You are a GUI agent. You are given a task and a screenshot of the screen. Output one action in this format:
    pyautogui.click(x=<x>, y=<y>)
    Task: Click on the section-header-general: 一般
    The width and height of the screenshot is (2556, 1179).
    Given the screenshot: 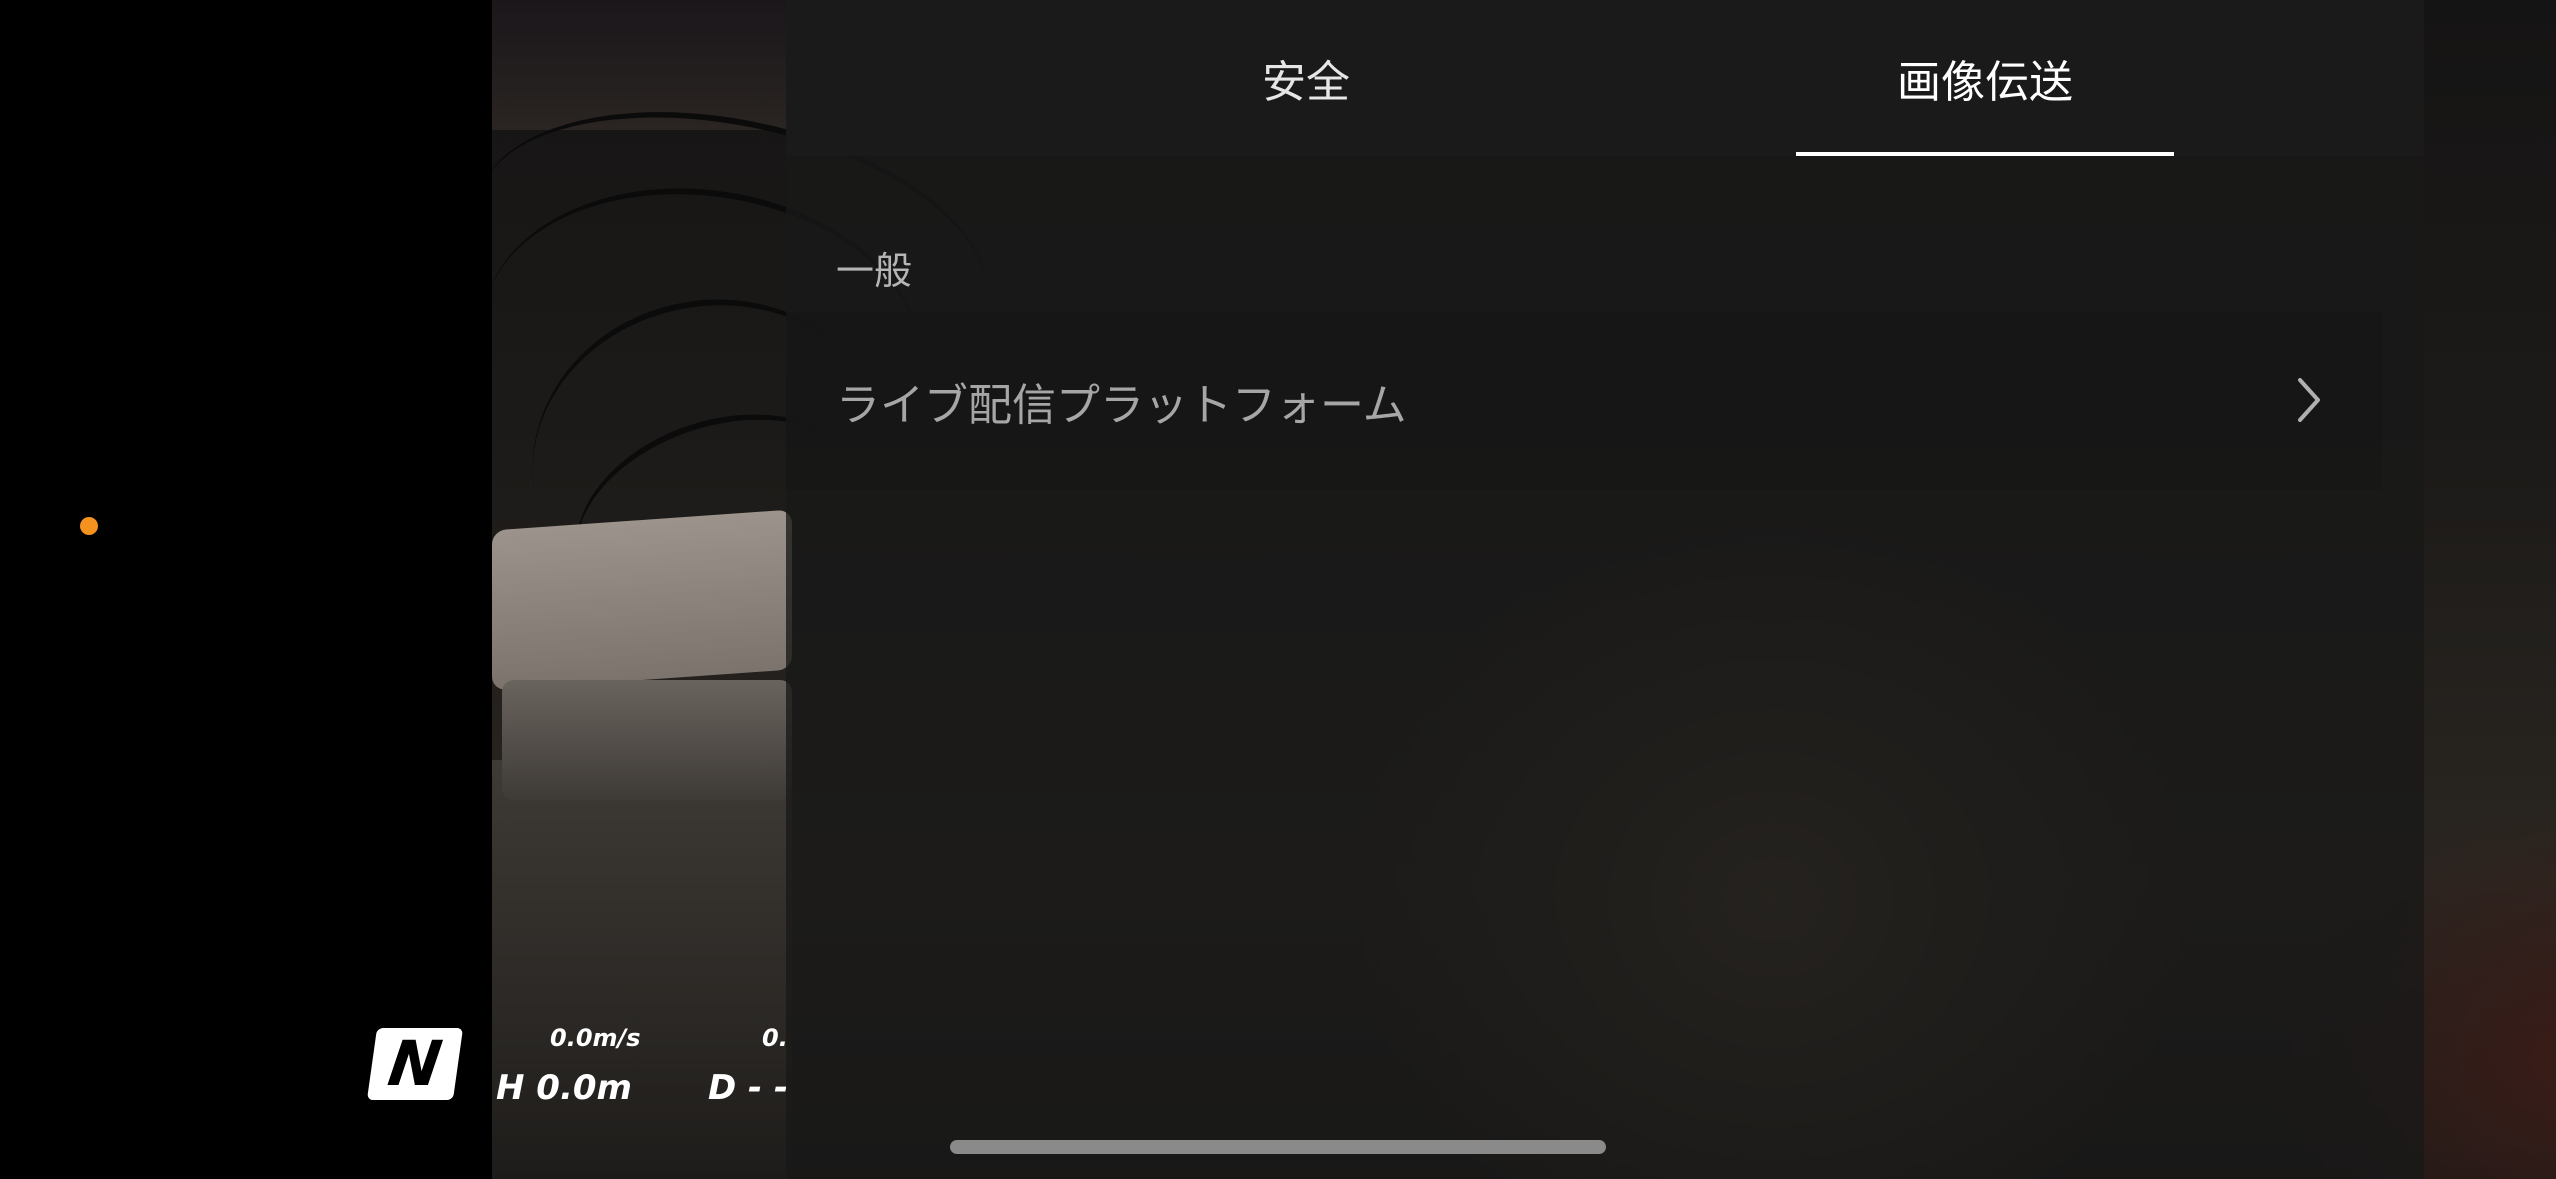 What is the action you would take?
    pyautogui.click(x=874, y=271)
    